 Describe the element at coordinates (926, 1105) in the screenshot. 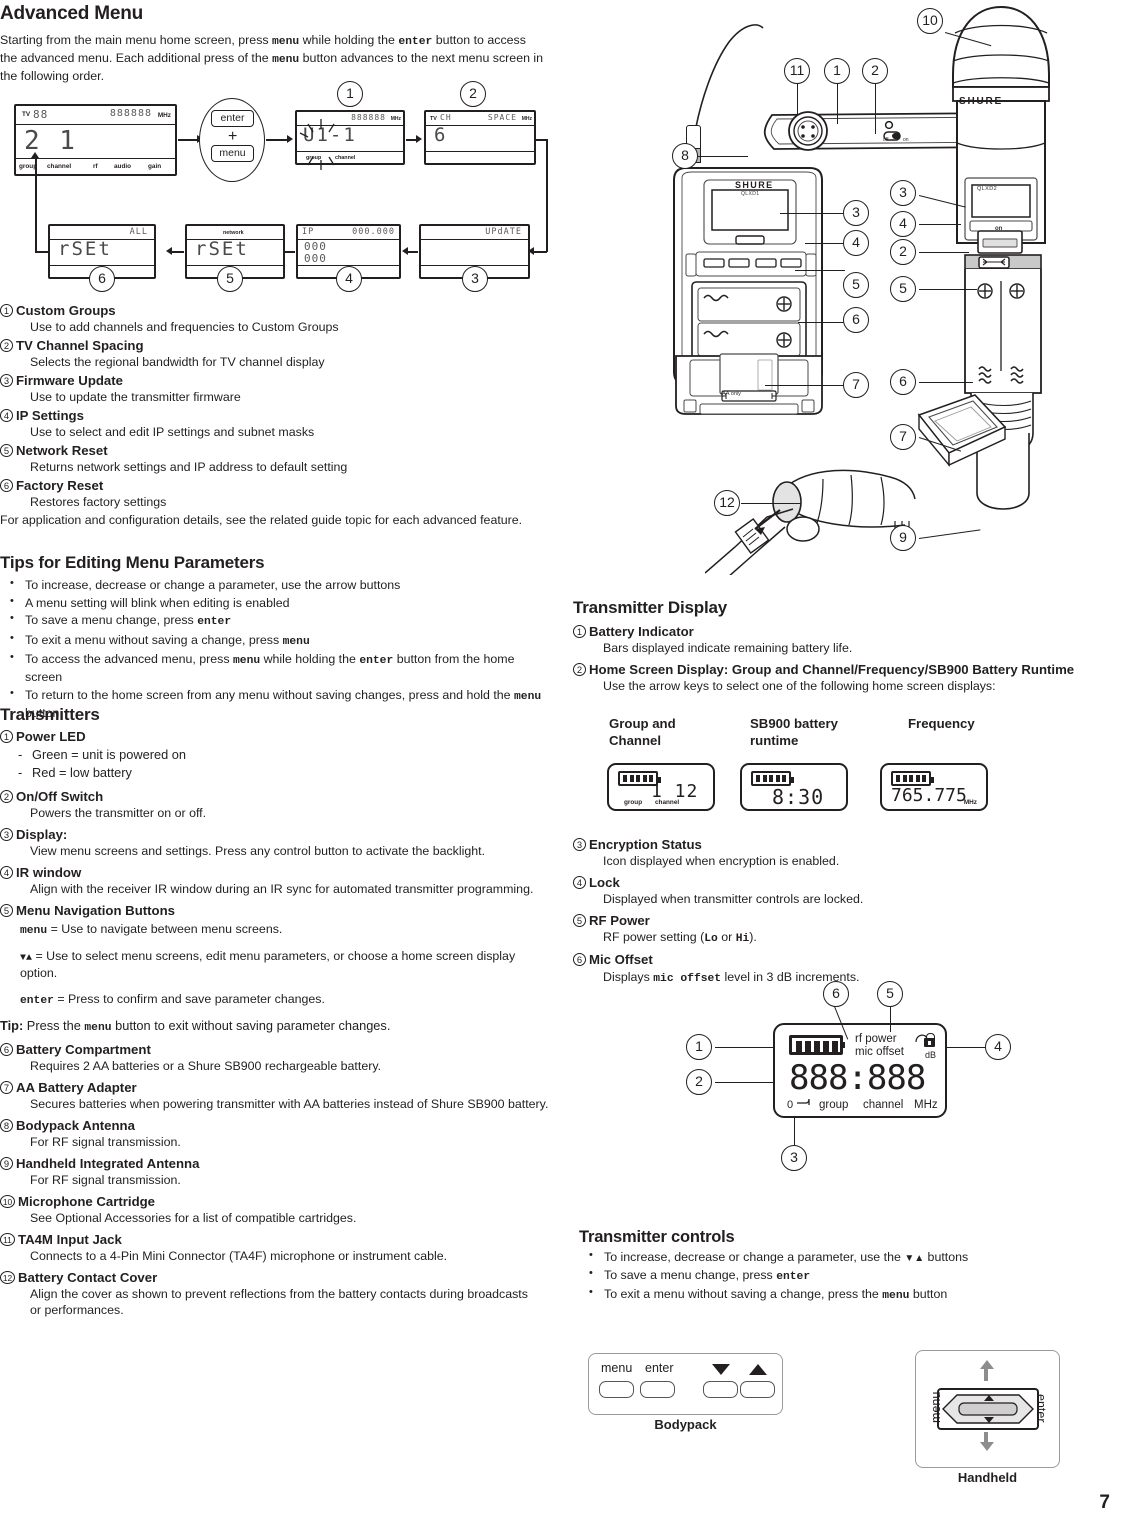

I see `mhz-label: MHz` at that location.